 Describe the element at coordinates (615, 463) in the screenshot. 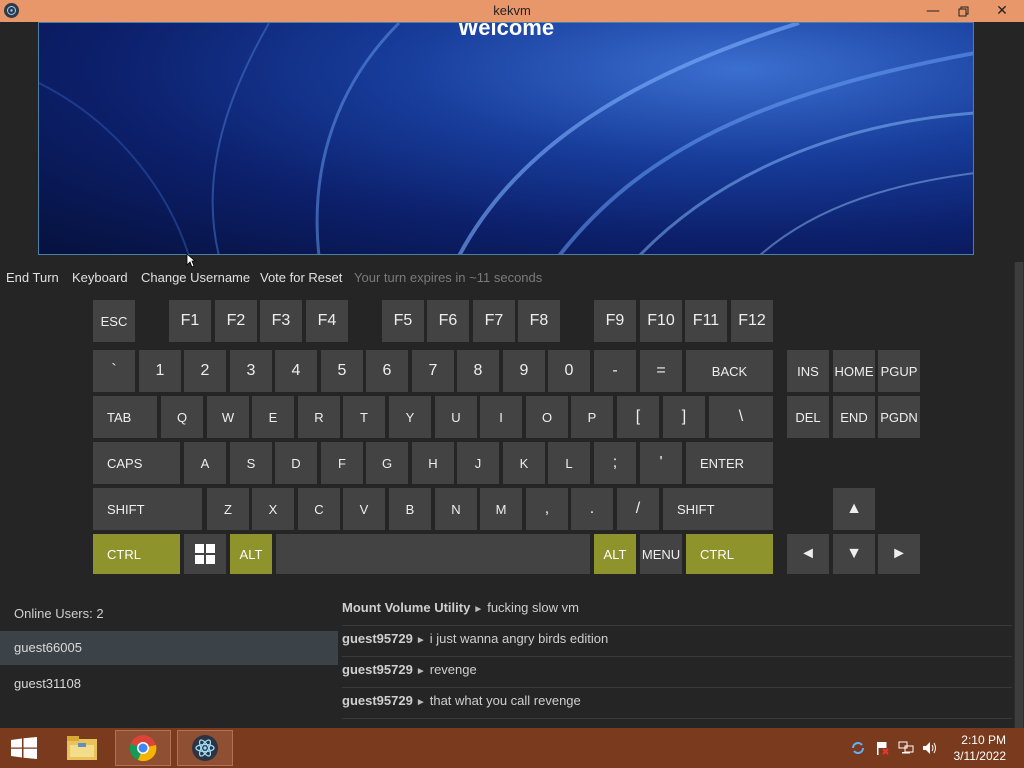

I see `key-semicolon: ;` at that location.